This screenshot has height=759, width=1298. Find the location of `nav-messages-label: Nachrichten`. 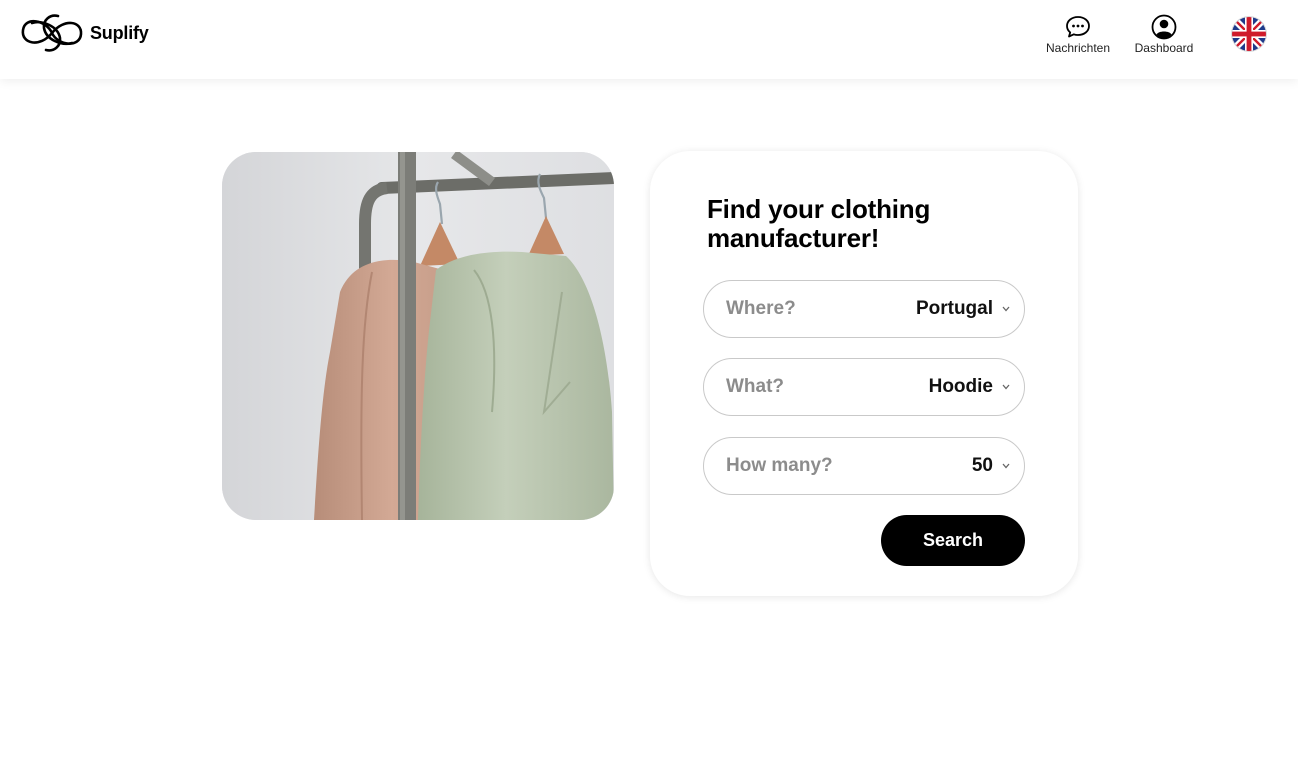

nav-messages-label: Nachrichten is located at coordinates (1078, 48).